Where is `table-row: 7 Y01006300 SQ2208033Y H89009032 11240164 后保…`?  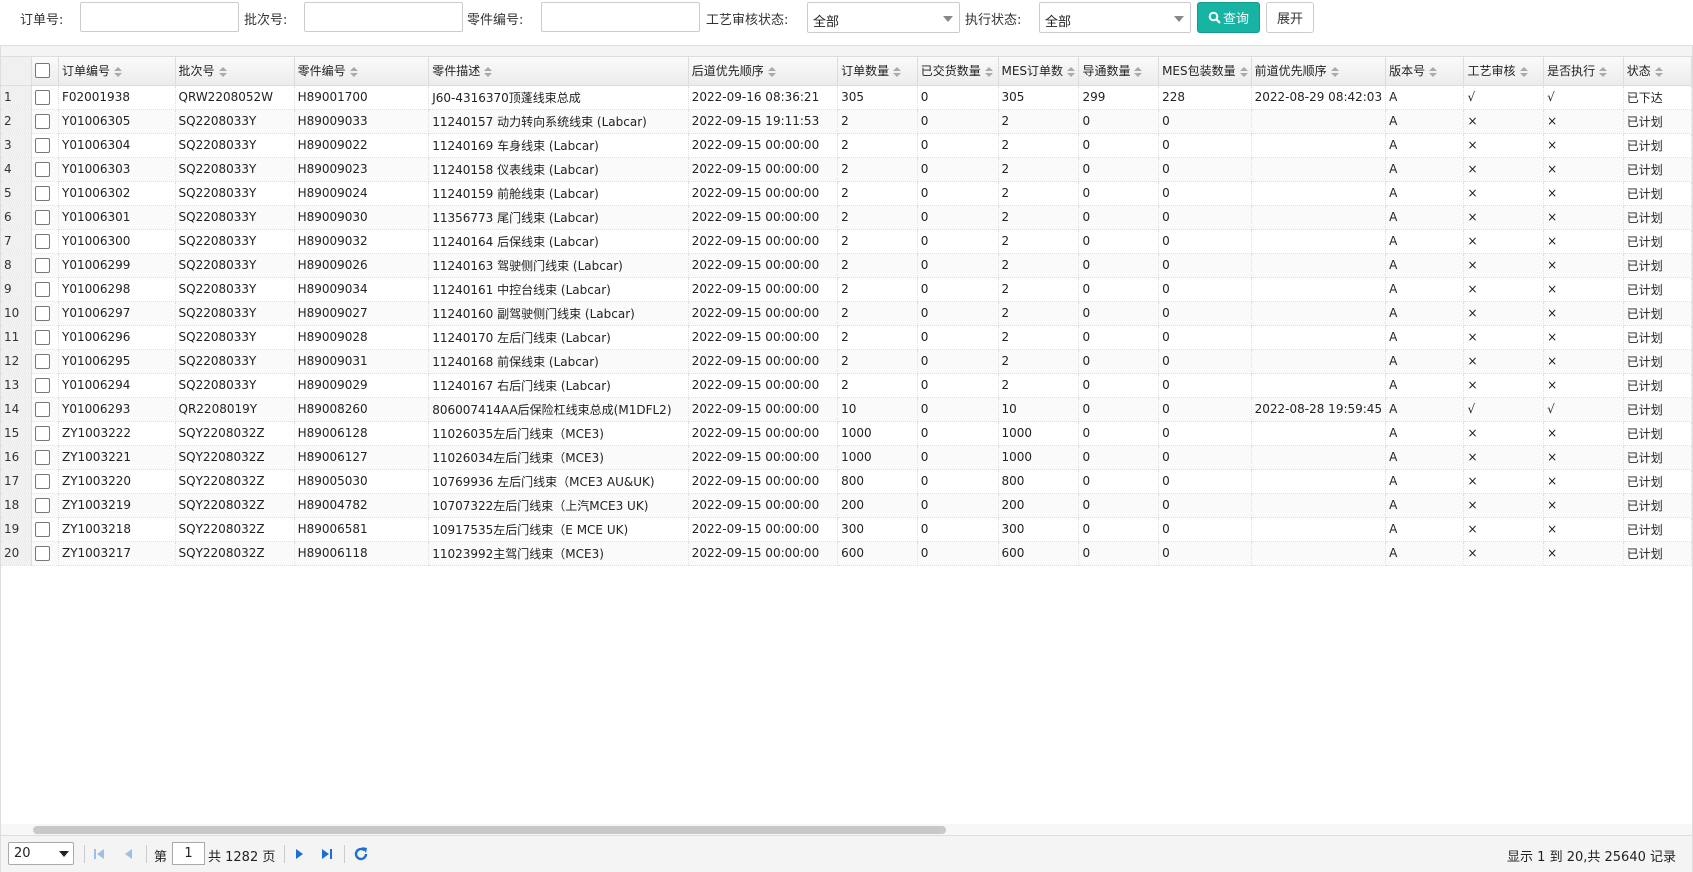
table-row: 7 Y01006300 SQ2208033Y H89009032 11240164 后保… is located at coordinates (847, 241).